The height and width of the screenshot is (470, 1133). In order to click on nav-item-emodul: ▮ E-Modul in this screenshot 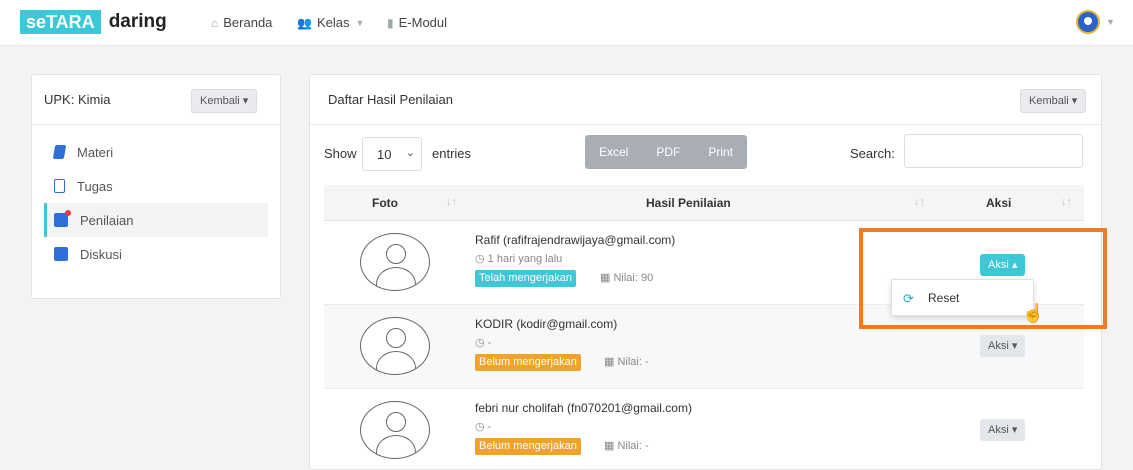, I will do `click(417, 22)`.